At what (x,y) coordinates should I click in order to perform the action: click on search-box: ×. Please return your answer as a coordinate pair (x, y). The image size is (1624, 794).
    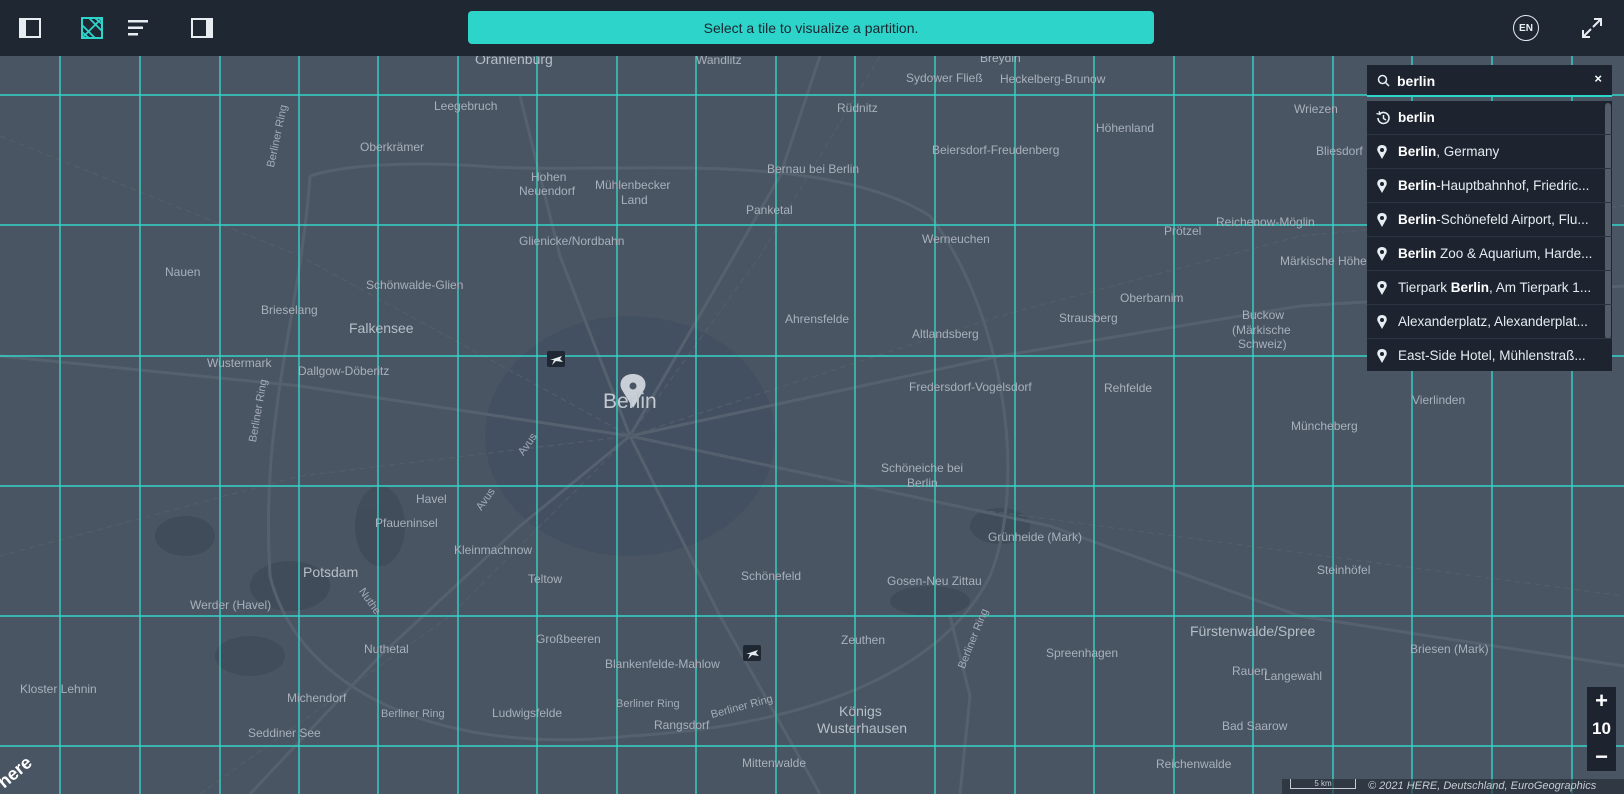
    Looking at the image, I should click on (1489, 81).